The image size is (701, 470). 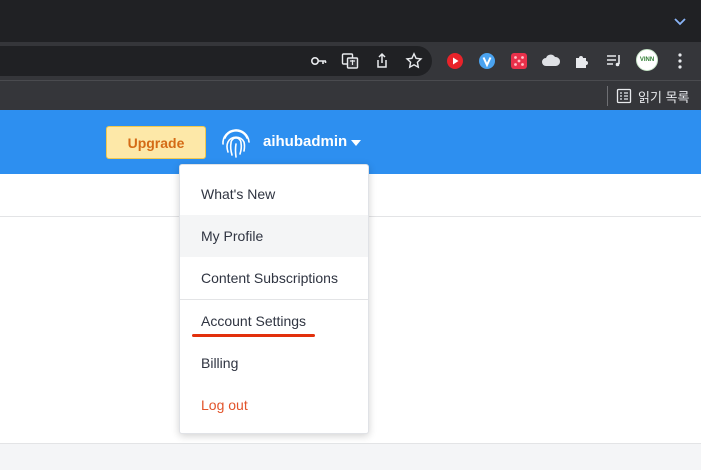 I want to click on browser-toolbar: VINN, so click(x=350, y=61).